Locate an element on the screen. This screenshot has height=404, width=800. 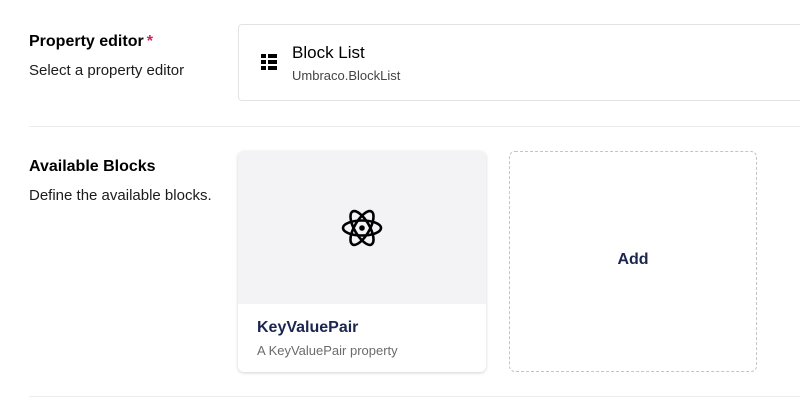
available-blocks-label: Available Blocks is located at coordinates (92, 166).